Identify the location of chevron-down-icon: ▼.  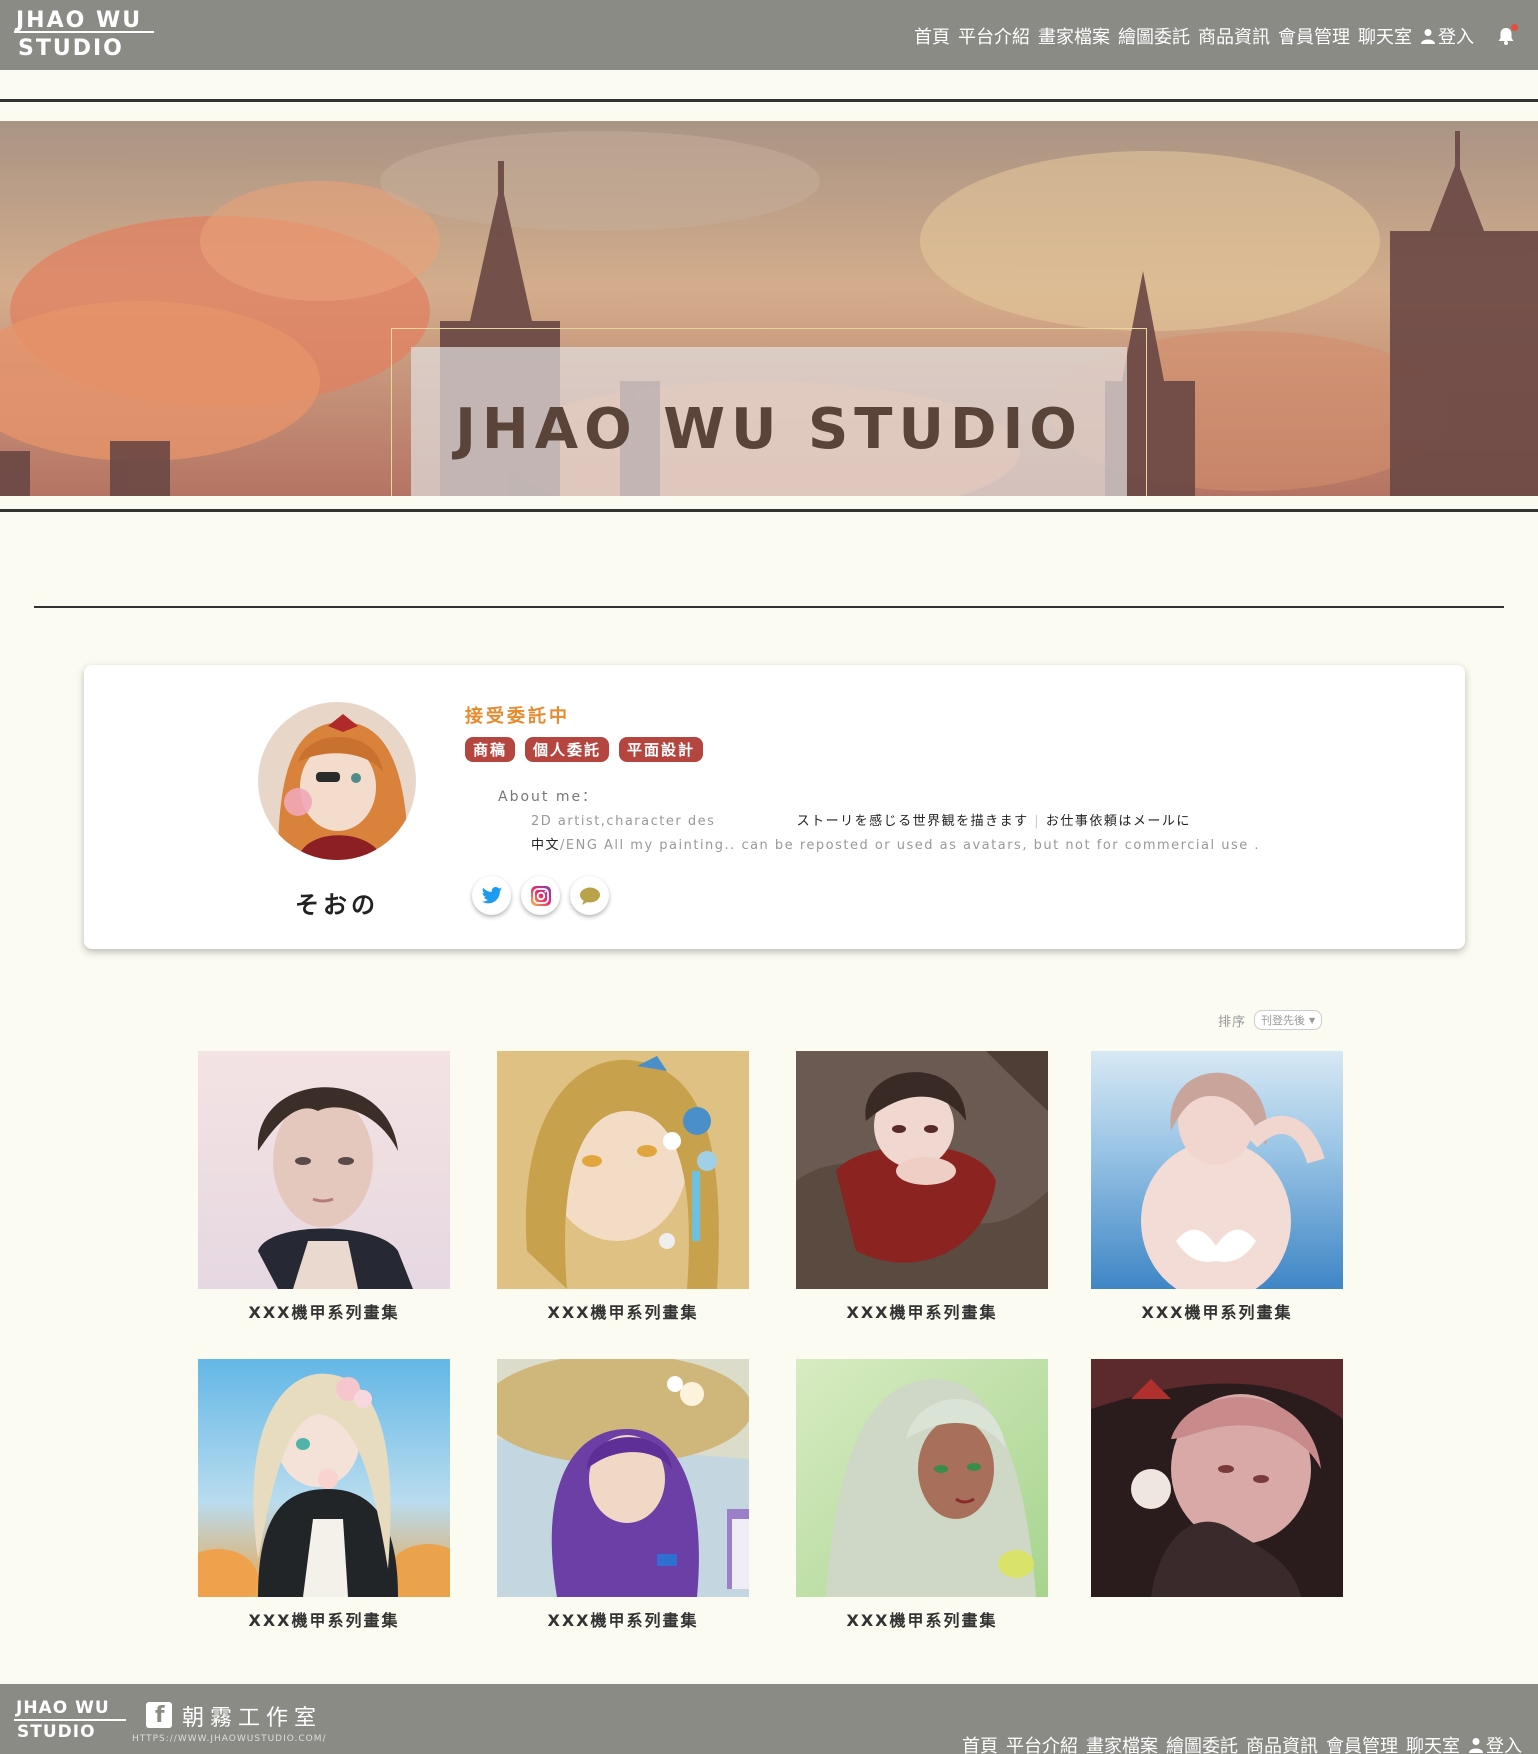
(1312, 1020).